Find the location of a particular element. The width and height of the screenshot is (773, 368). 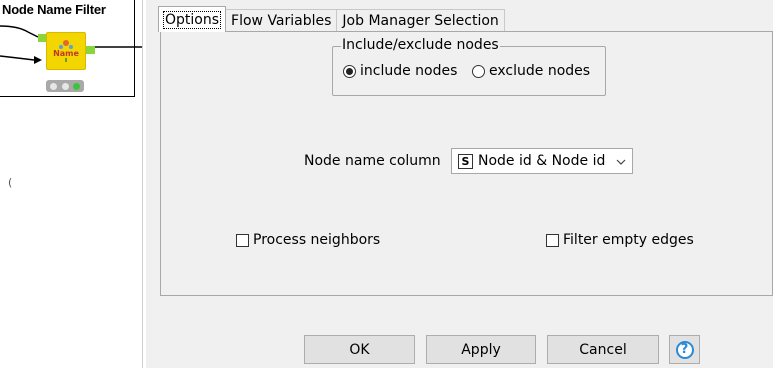

tab-options-label: Options is located at coordinates (192, 19).